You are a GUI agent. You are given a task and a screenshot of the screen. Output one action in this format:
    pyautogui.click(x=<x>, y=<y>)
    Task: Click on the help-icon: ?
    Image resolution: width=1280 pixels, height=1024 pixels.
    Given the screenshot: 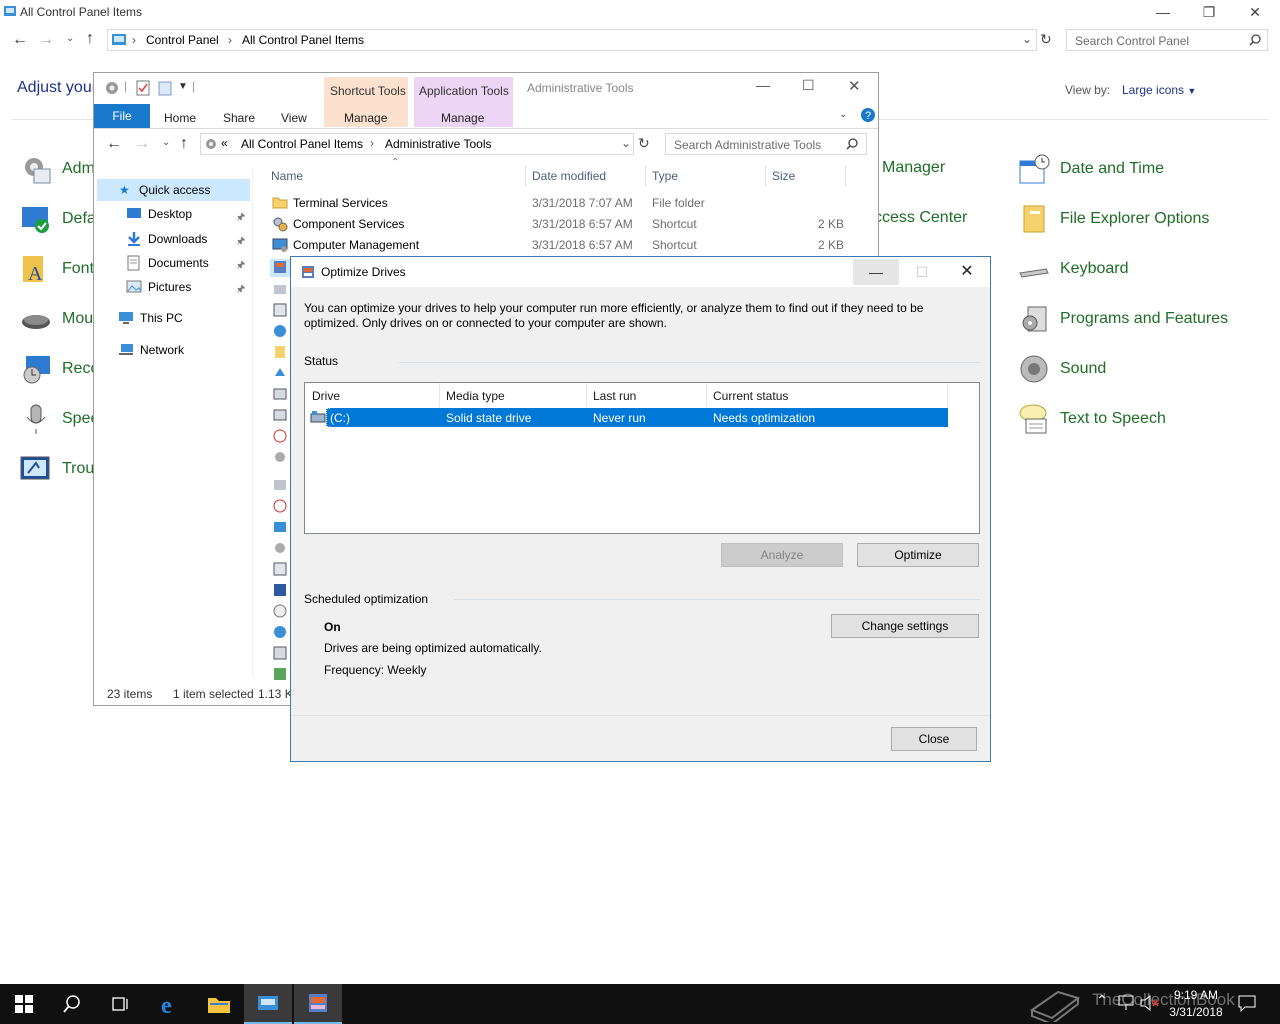 What is the action you would take?
    pyautogui.click(x=868, y=115)
    